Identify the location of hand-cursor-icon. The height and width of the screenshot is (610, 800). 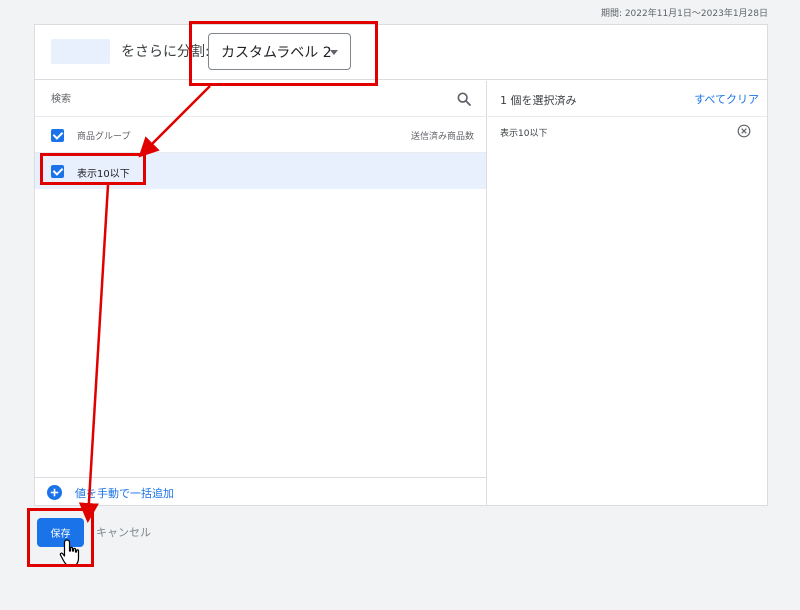
(69, 553).